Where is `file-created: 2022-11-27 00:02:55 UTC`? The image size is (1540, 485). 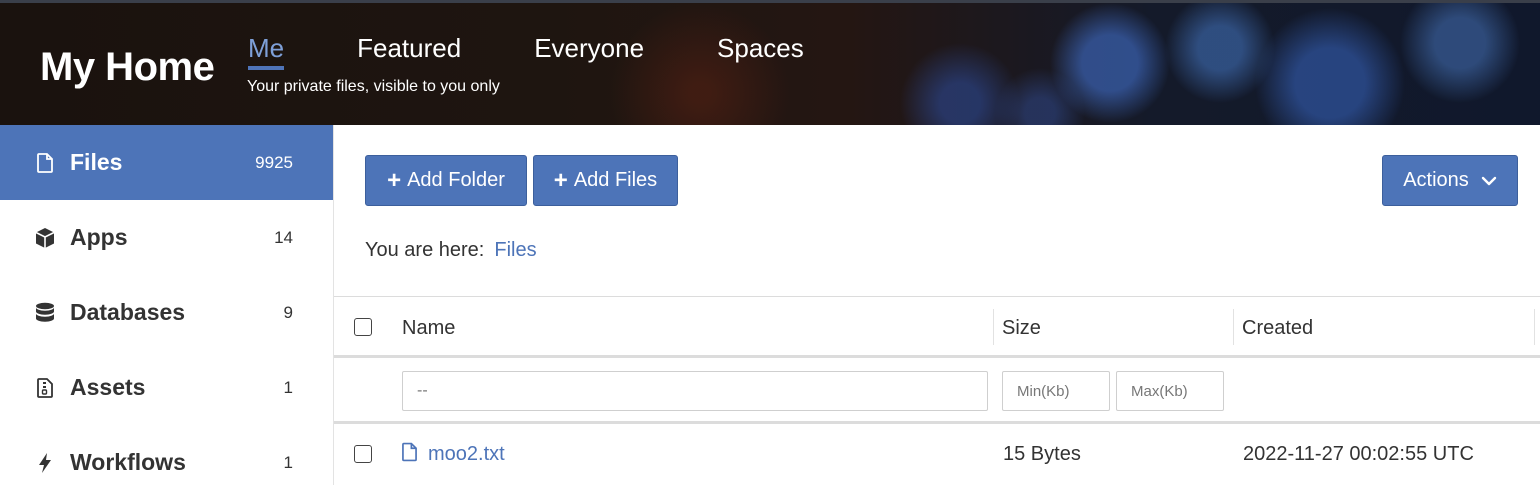
file-created: 2022-11-27 00:02:55 UTC is located at coordinates (1358, 454).